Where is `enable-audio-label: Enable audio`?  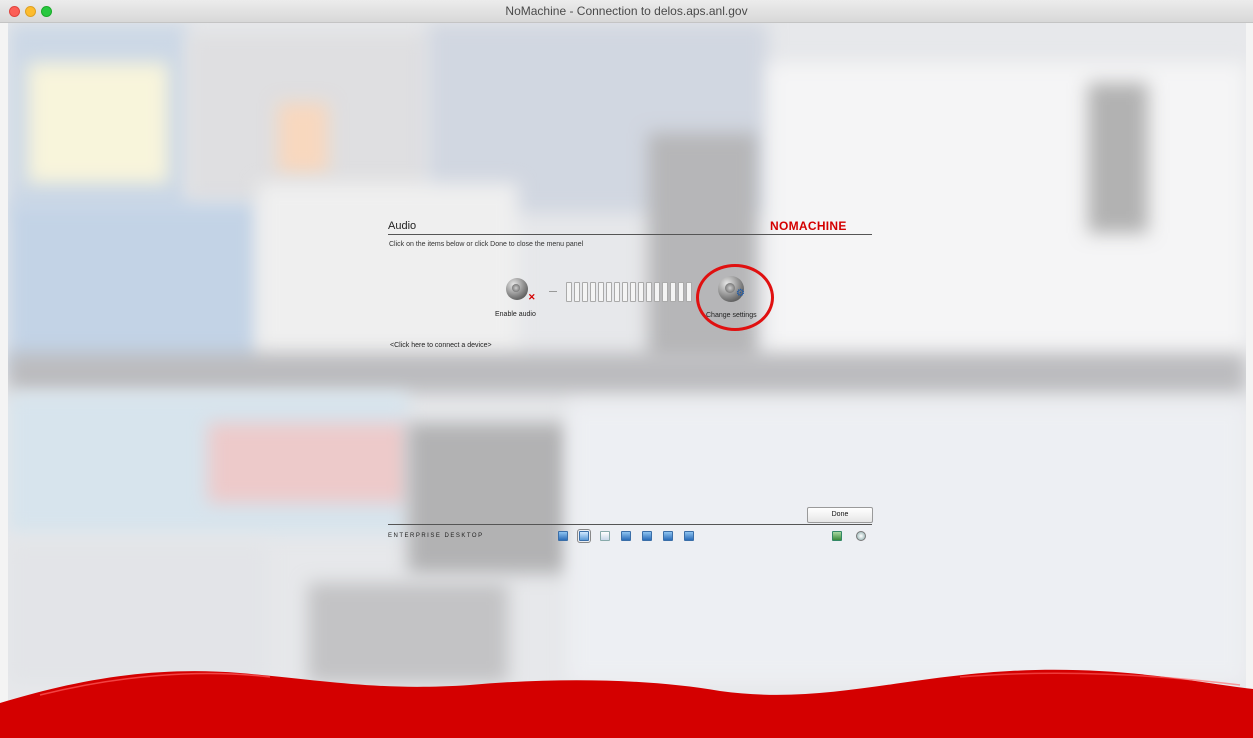
enable-audio-label: Enable audio is located at coordinates (515, 314).